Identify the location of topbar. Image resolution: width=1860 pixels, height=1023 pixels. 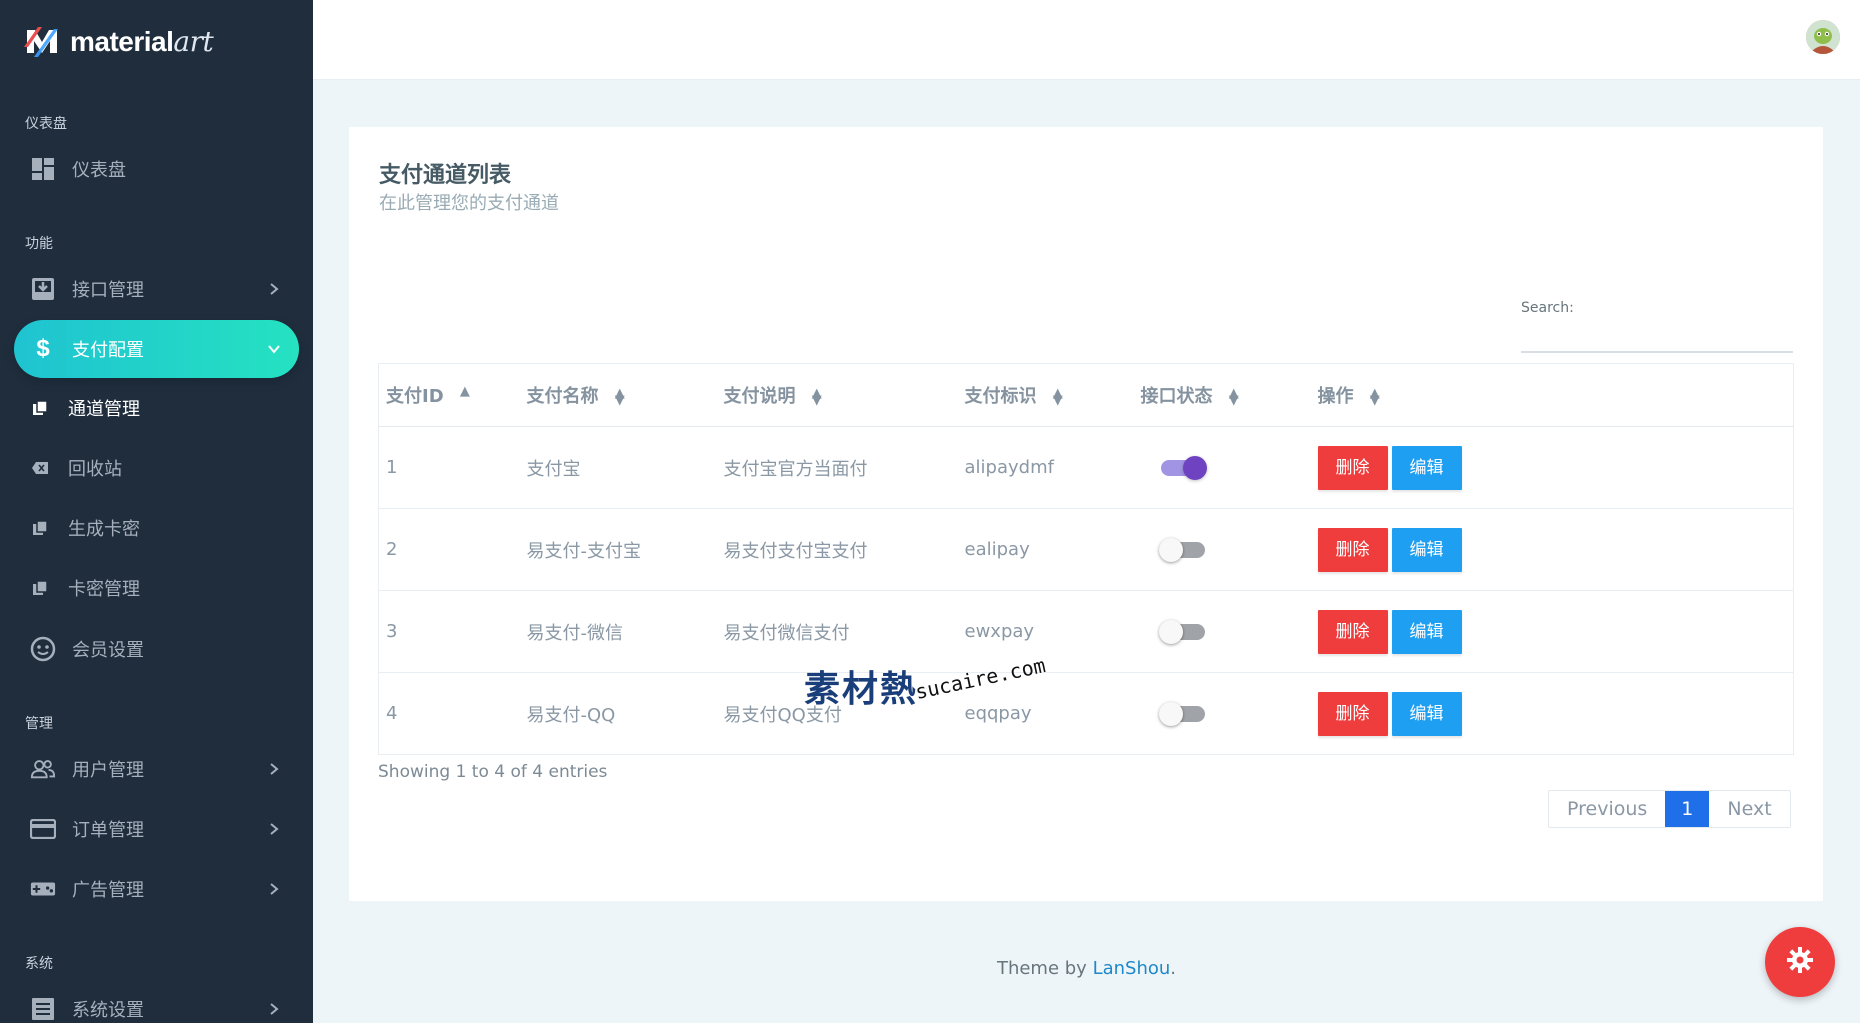
(1086, 40).